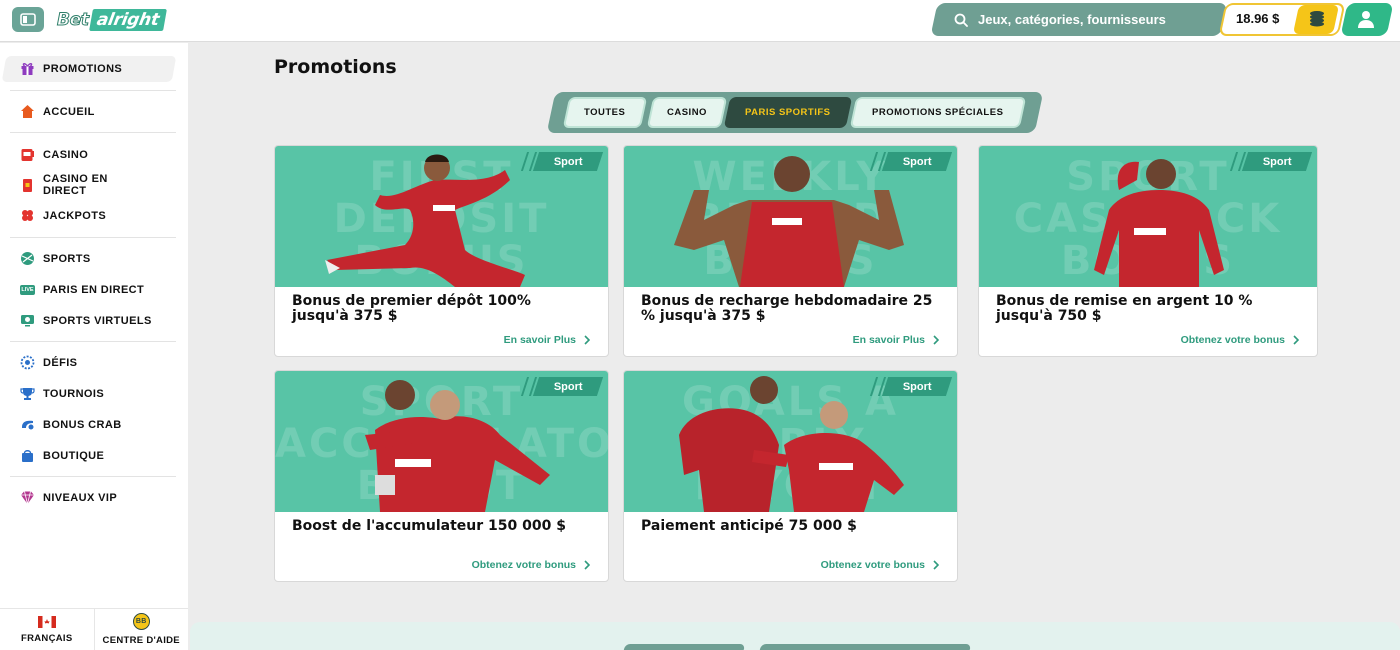 This screenshot has height=650, width=1400. I want to click on sidebar-item-label: DÉFIS, so click(60, 362).